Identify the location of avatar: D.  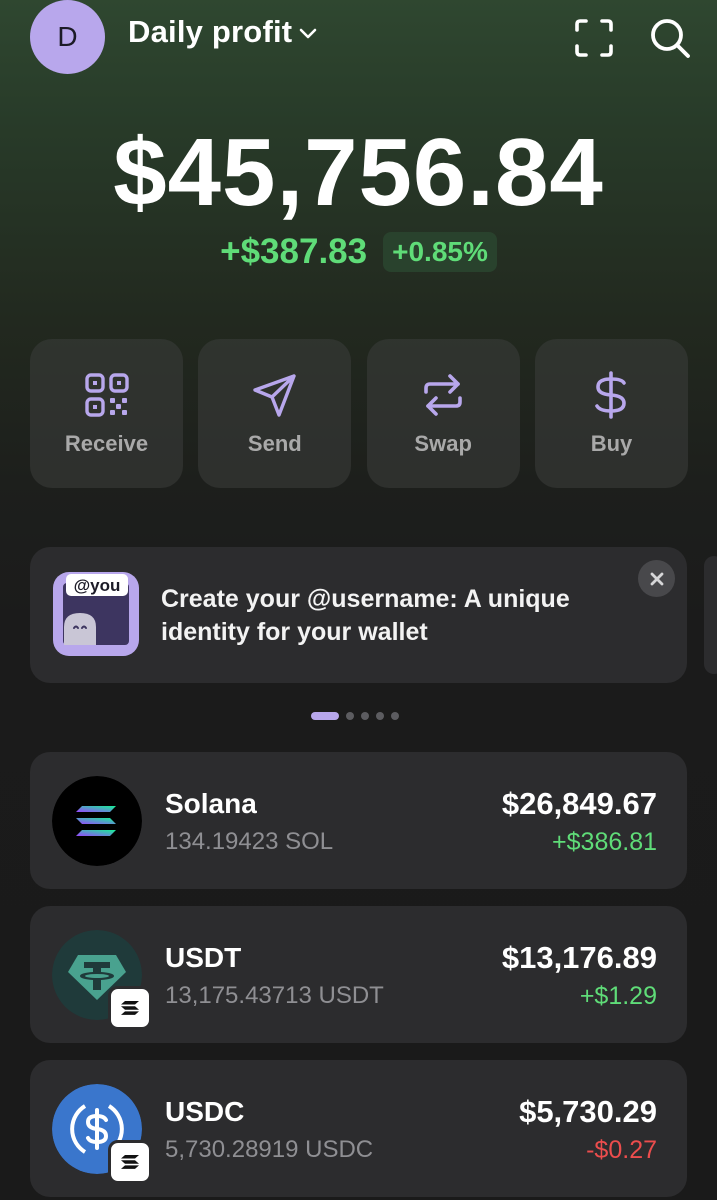
(67, 37).